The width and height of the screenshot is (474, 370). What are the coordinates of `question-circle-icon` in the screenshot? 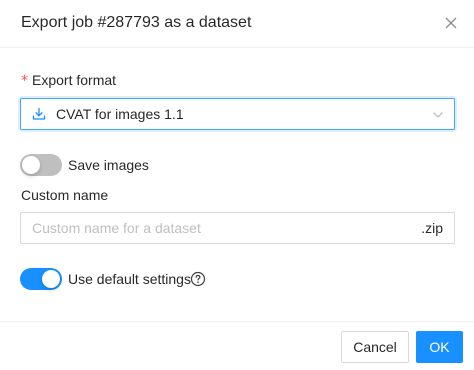 It's located at (198, 279).